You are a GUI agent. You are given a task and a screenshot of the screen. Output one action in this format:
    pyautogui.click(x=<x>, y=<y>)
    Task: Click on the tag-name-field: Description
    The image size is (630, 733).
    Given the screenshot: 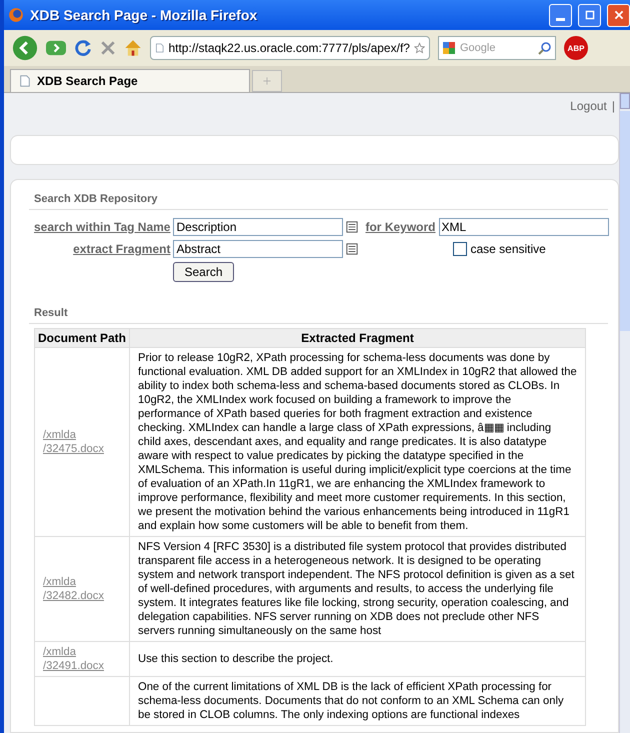 What is the action you would take?
    pyautogui.click(x=258, y=227)
    